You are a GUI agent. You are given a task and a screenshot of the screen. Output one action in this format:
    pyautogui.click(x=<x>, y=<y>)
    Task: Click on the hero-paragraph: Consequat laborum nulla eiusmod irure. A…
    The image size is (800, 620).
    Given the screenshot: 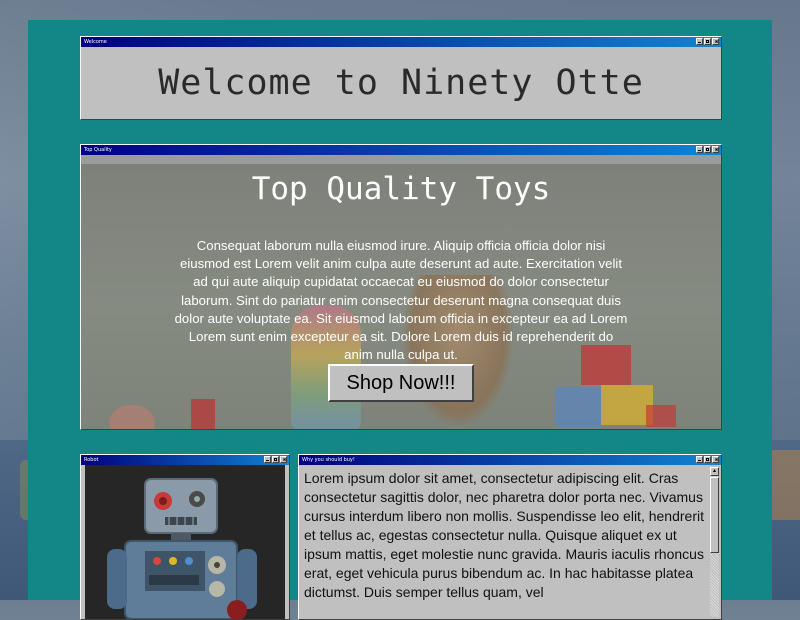 What is the action you would take?
    pyautogui.click(x=401, y=300)
    